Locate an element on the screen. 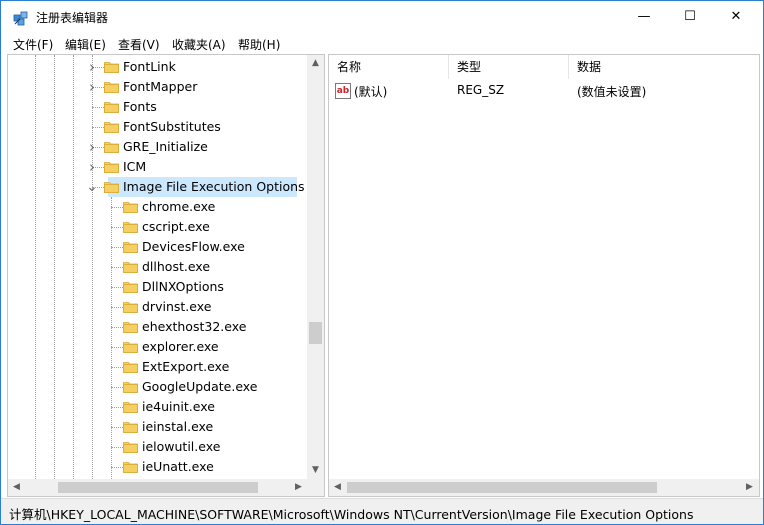 The height and width of the screenshot is (525, 764). tree-node-child: cscript.exe is located at coordinates (158, 227).